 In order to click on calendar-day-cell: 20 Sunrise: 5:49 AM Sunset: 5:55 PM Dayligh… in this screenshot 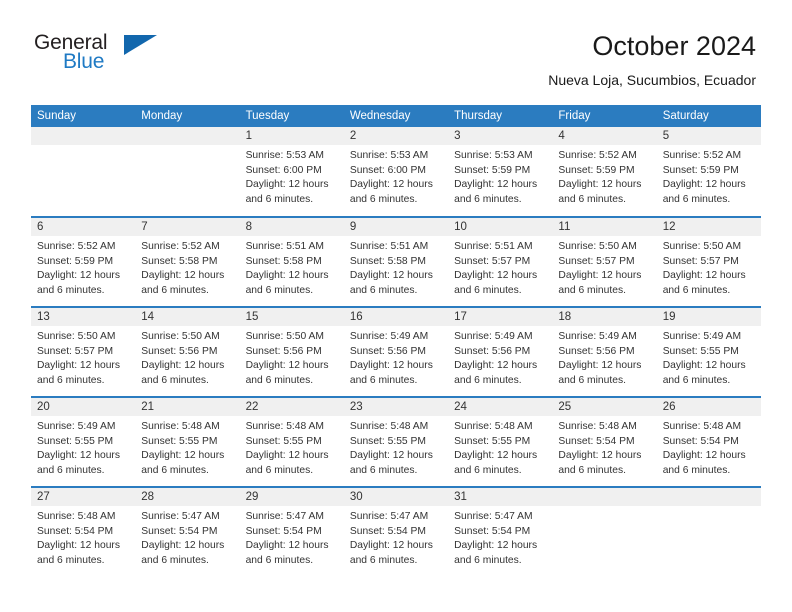, I will do `click(83, 441)`.